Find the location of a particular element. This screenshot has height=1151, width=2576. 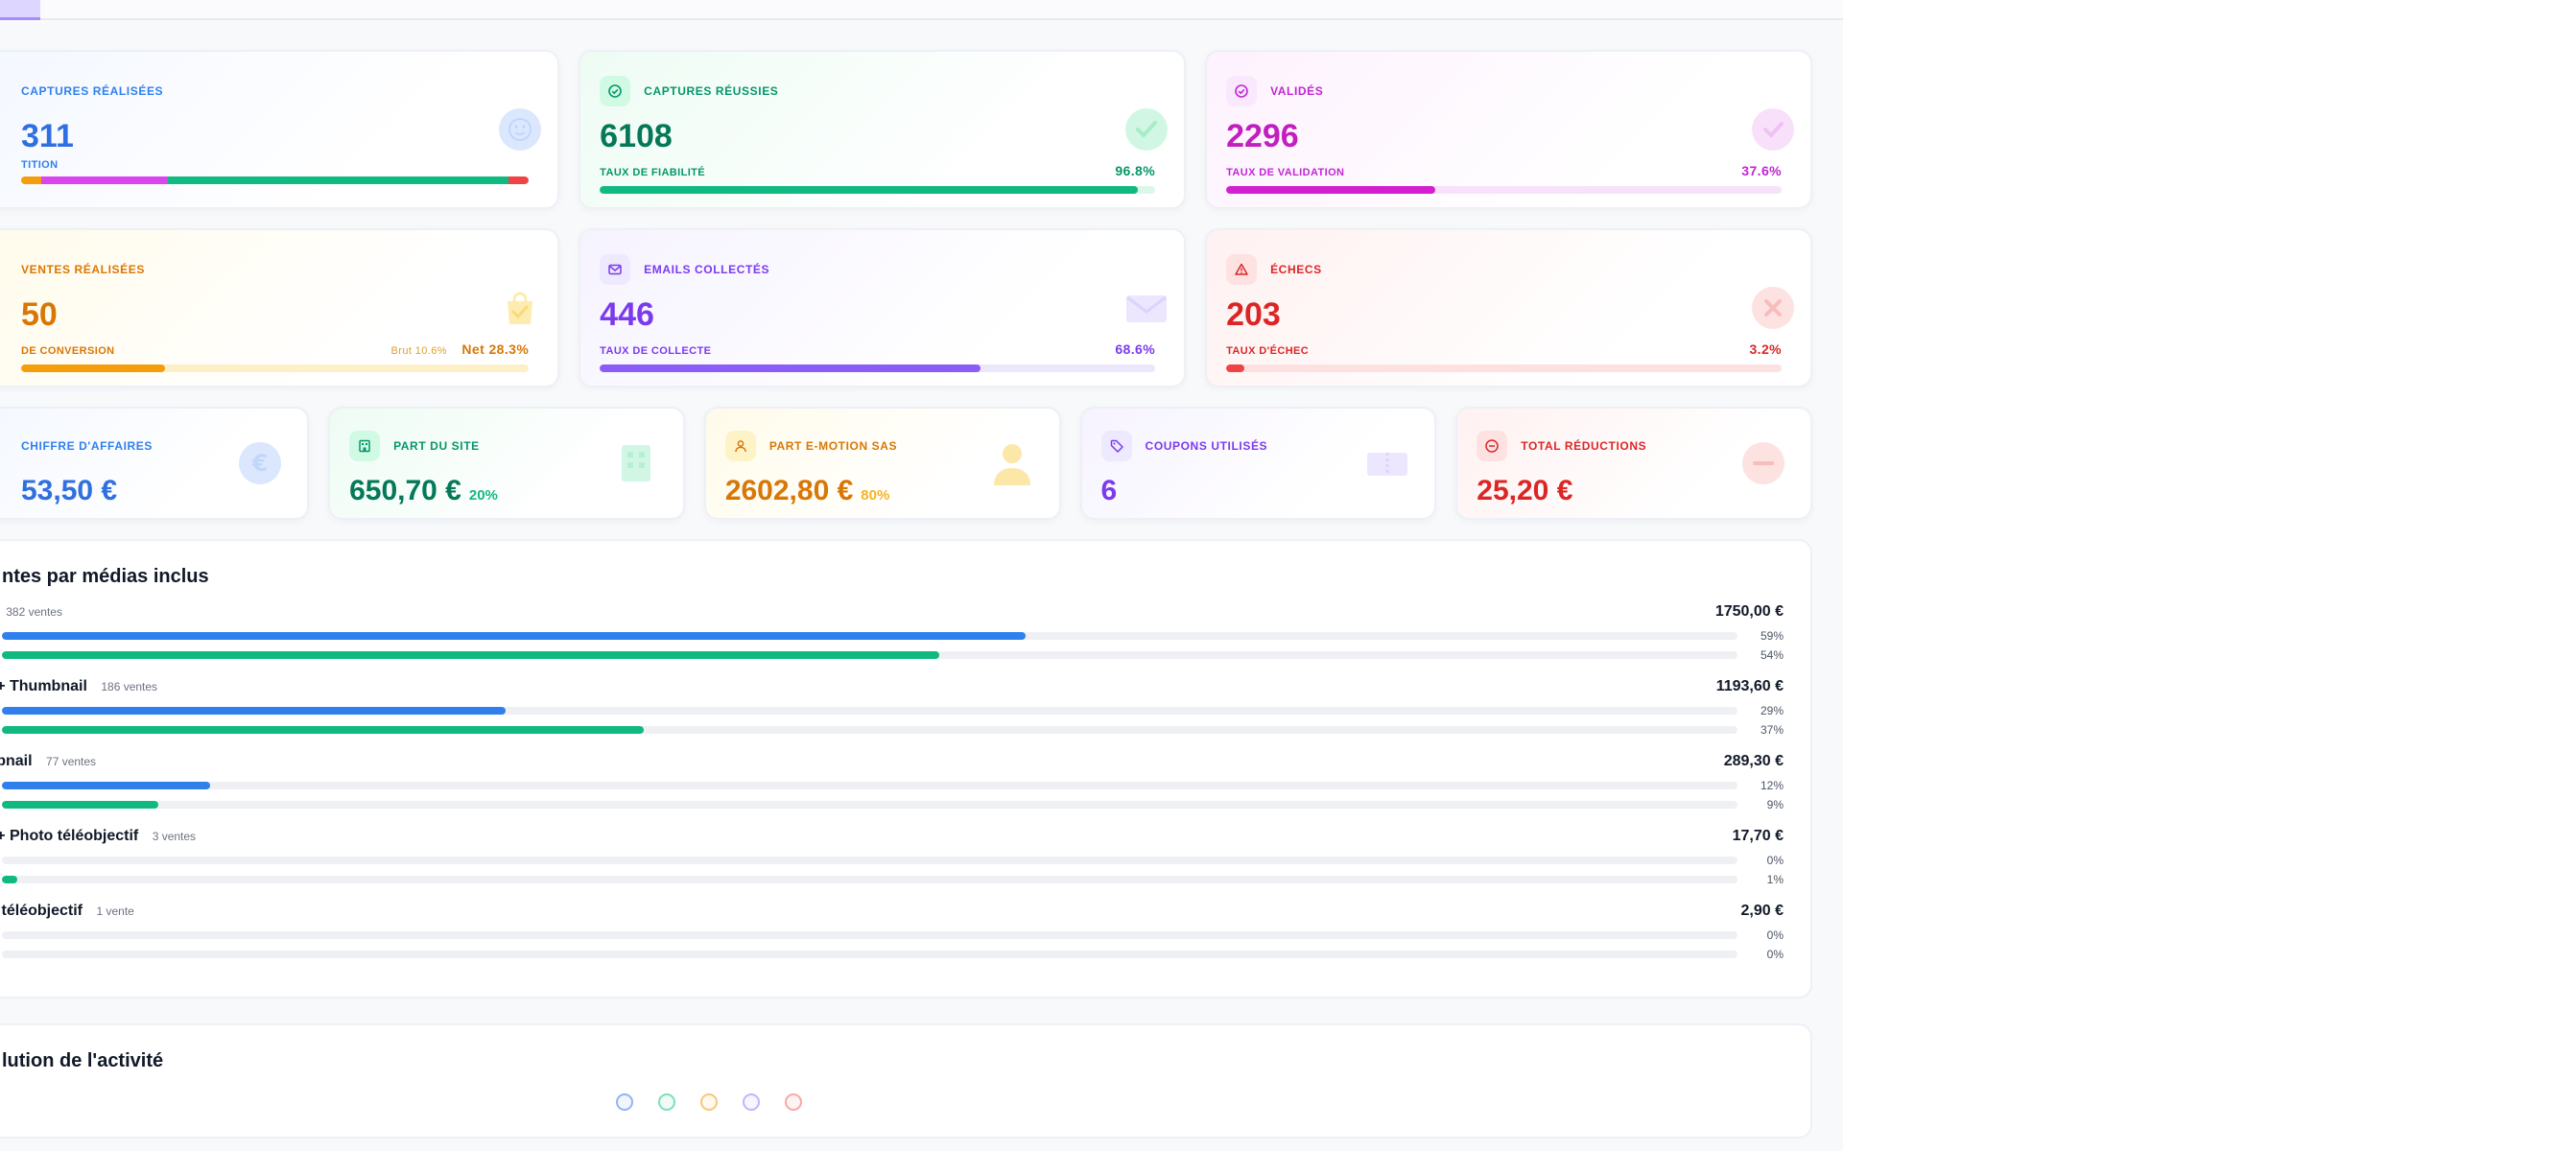

media-amount: 2,90 € is located at coordinates (1762, 911).